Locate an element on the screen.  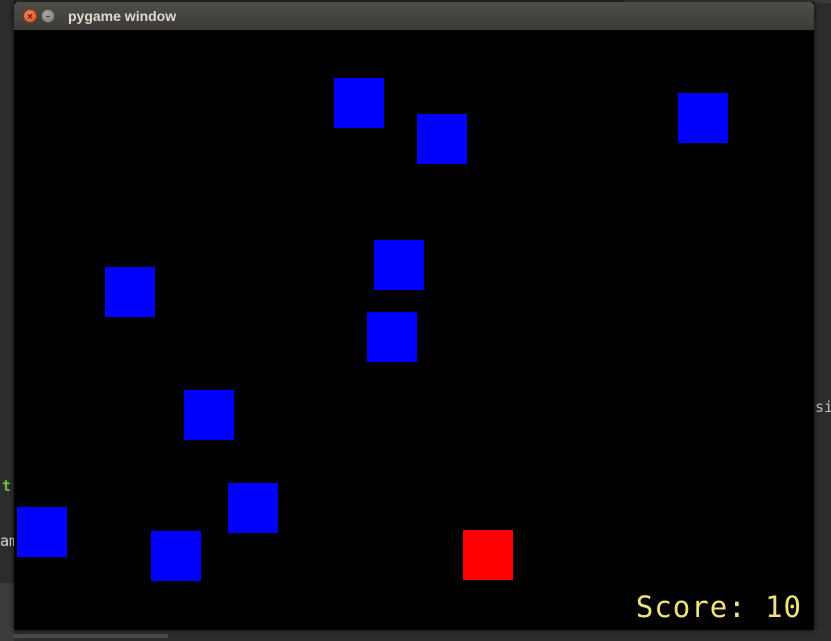
window-title: pygame window is located at coordinates (122, 16).